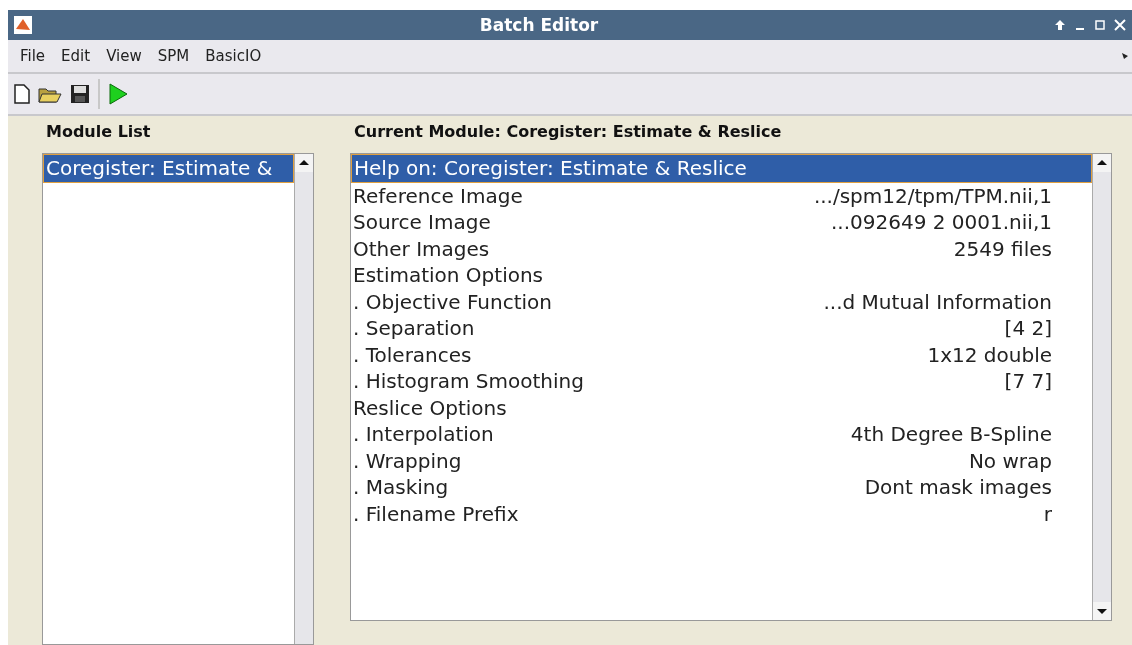 The width and height of the screenshot is (1132, 645). What do you see at coordinates (22, 94) in the screenshot?
I see `new-file-icon` at bounding box center [22, 94].